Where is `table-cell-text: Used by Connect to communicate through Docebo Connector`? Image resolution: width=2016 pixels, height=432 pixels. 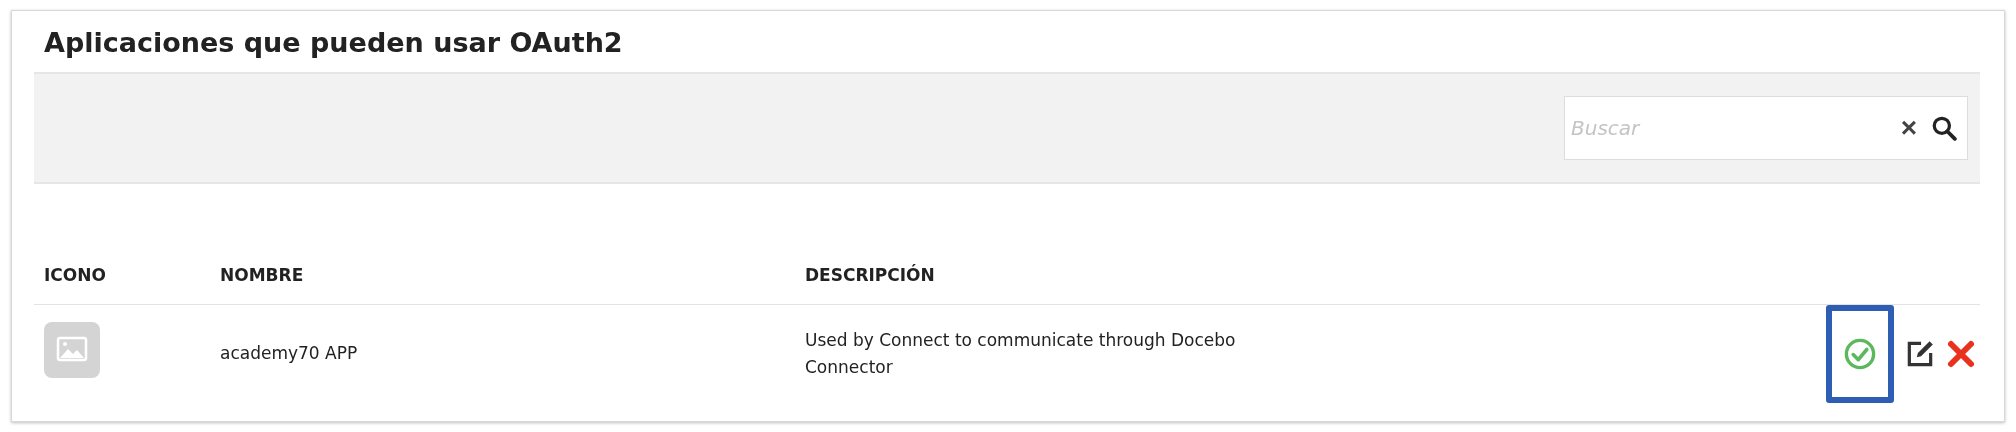 table-cell-text: Used by Connect to communicate through Docebo Connector is located at coordinates (1020, 353).